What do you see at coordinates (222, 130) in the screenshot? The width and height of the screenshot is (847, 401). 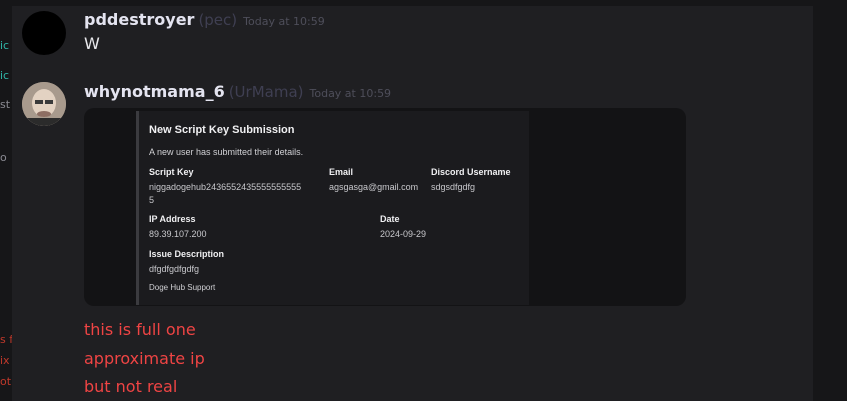 I see `embed-title: New Script Key Submission` at bounding box center [222, 130].